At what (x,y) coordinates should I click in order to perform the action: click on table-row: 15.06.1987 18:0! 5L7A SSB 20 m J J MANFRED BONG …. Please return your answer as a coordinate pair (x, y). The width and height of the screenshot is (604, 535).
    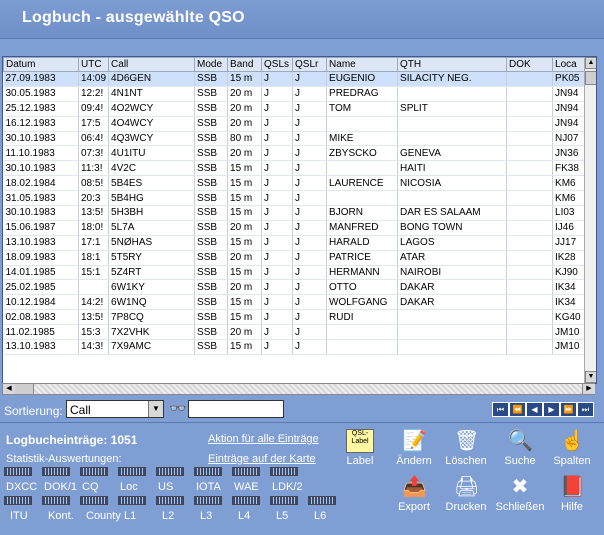
    Looking at the image, I should click on (296, 228).